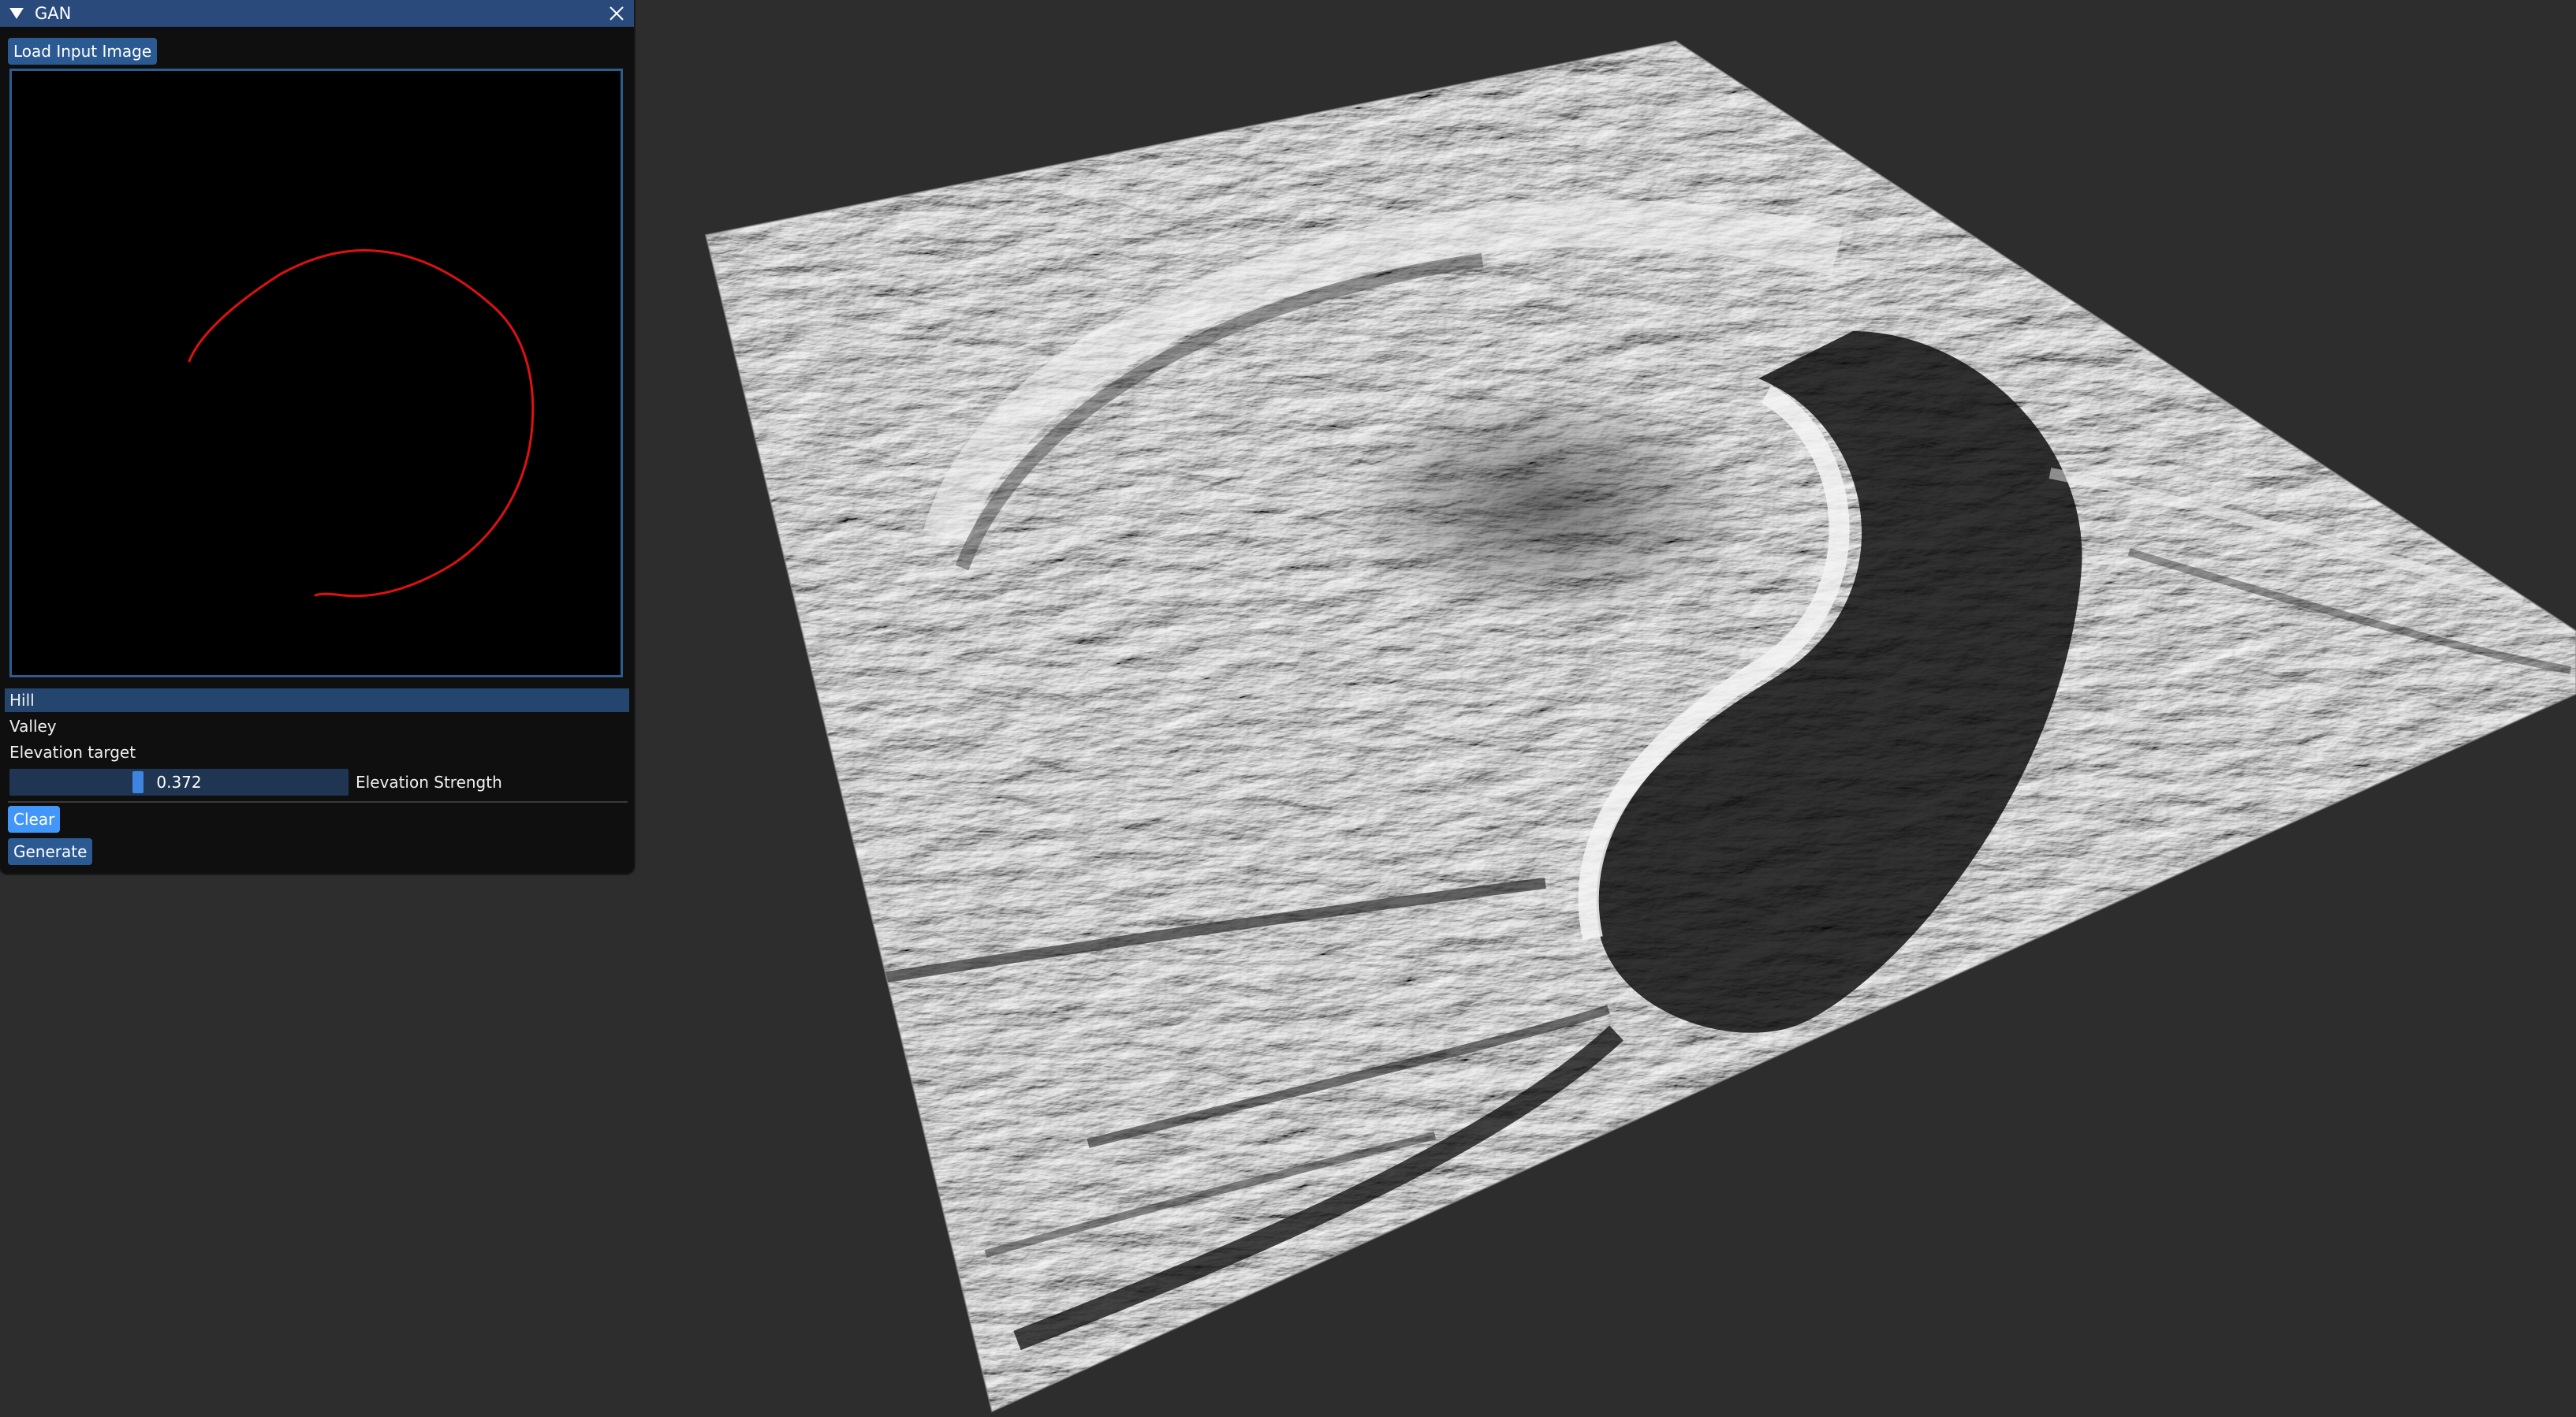 The height and width of the screenshot is (1417, 2576). What do you see at coordinates (72, 752) in the screenshot?
I see `elevation-target-label: Elevation target` at bounding box center [72, 752].